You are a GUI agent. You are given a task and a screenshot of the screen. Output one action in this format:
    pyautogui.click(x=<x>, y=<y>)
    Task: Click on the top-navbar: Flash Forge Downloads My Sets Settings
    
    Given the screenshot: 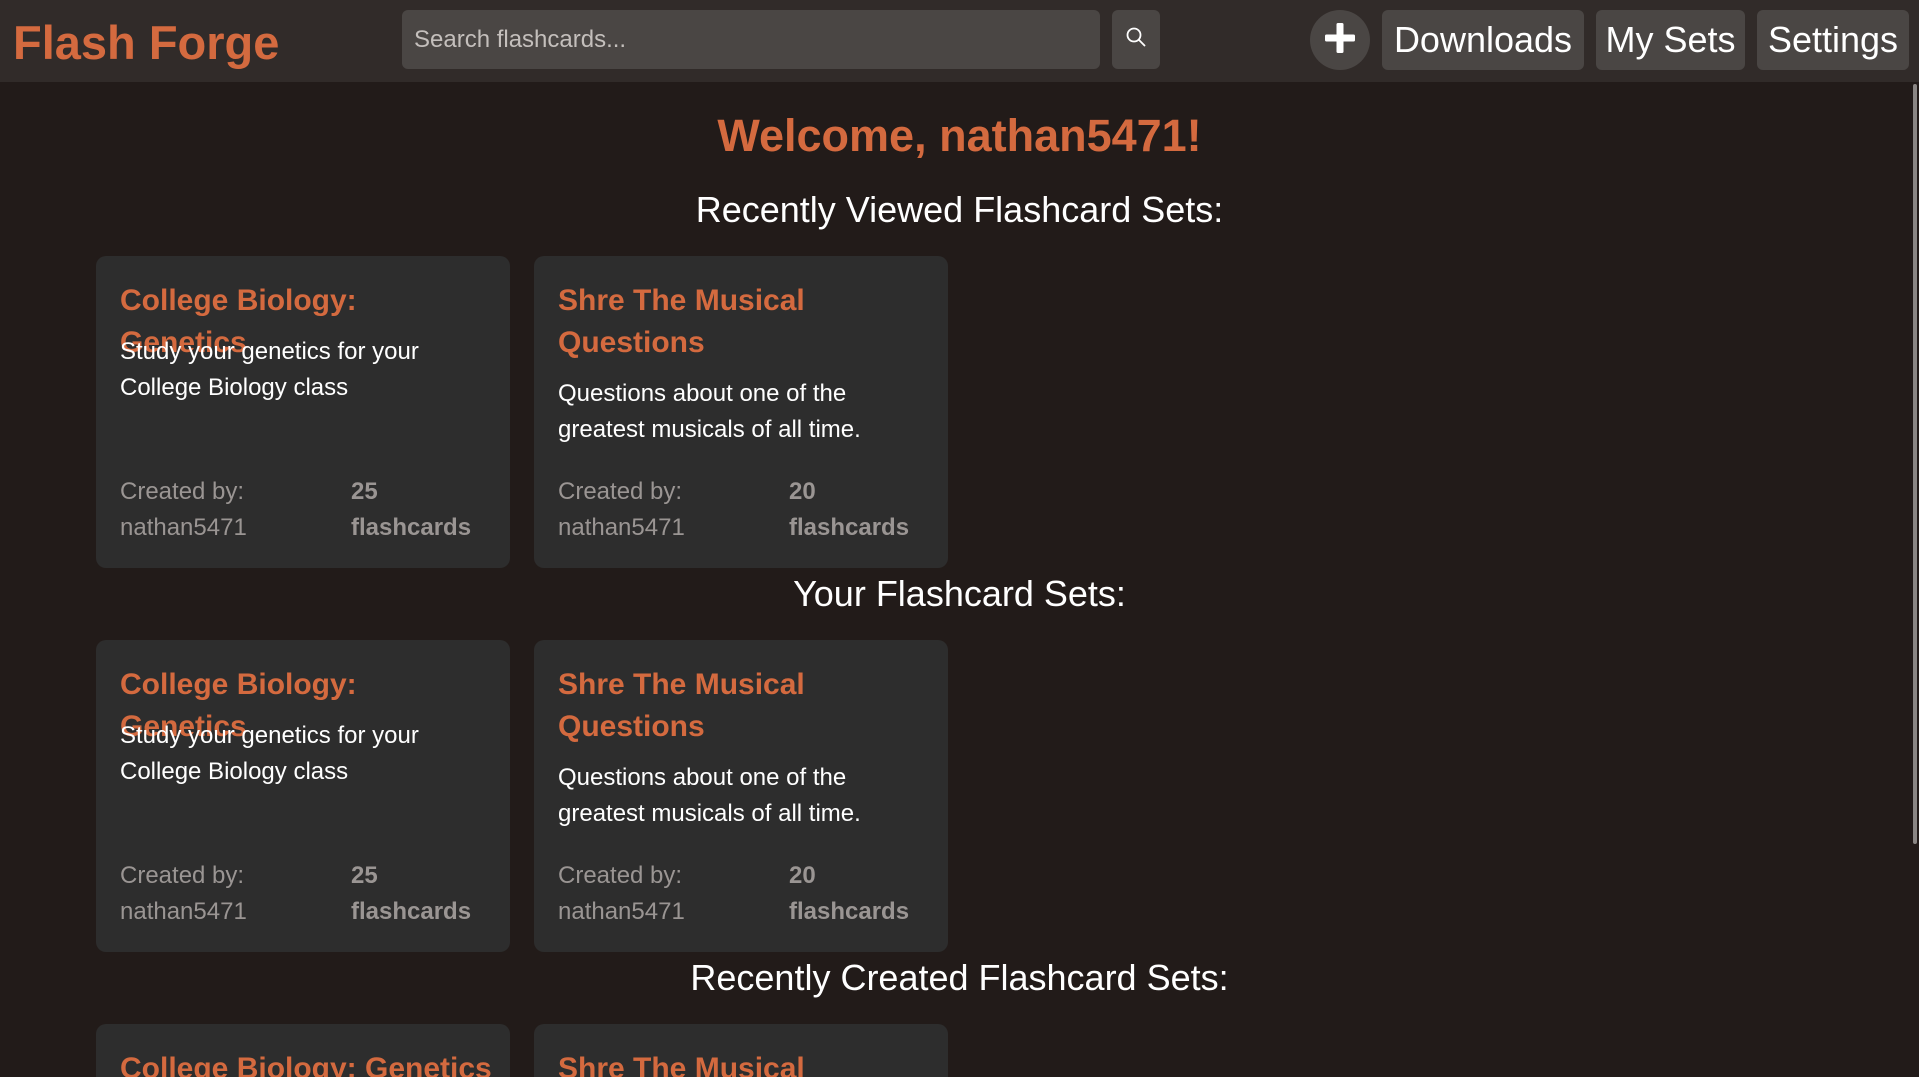 What is the action you would take?
    pyautogui.click(x=959, y=41)
    